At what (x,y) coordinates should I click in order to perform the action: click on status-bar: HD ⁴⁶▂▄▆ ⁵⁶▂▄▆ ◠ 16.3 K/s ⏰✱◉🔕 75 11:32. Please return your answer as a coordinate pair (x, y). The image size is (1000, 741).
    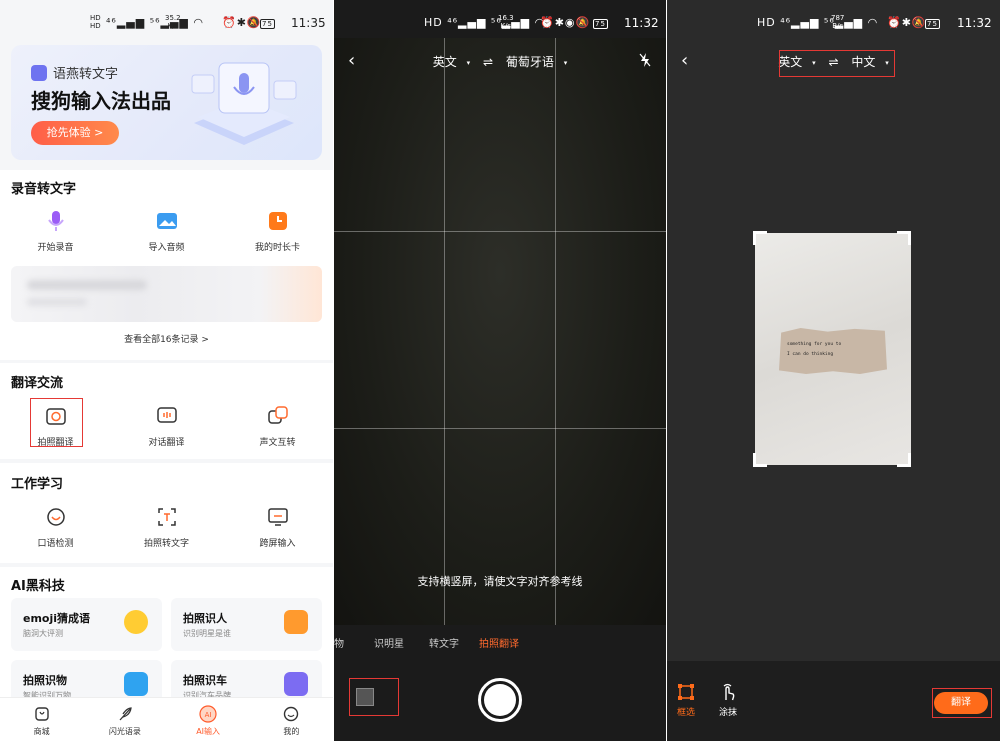
    Looking at the image, I should click on (500, 22).